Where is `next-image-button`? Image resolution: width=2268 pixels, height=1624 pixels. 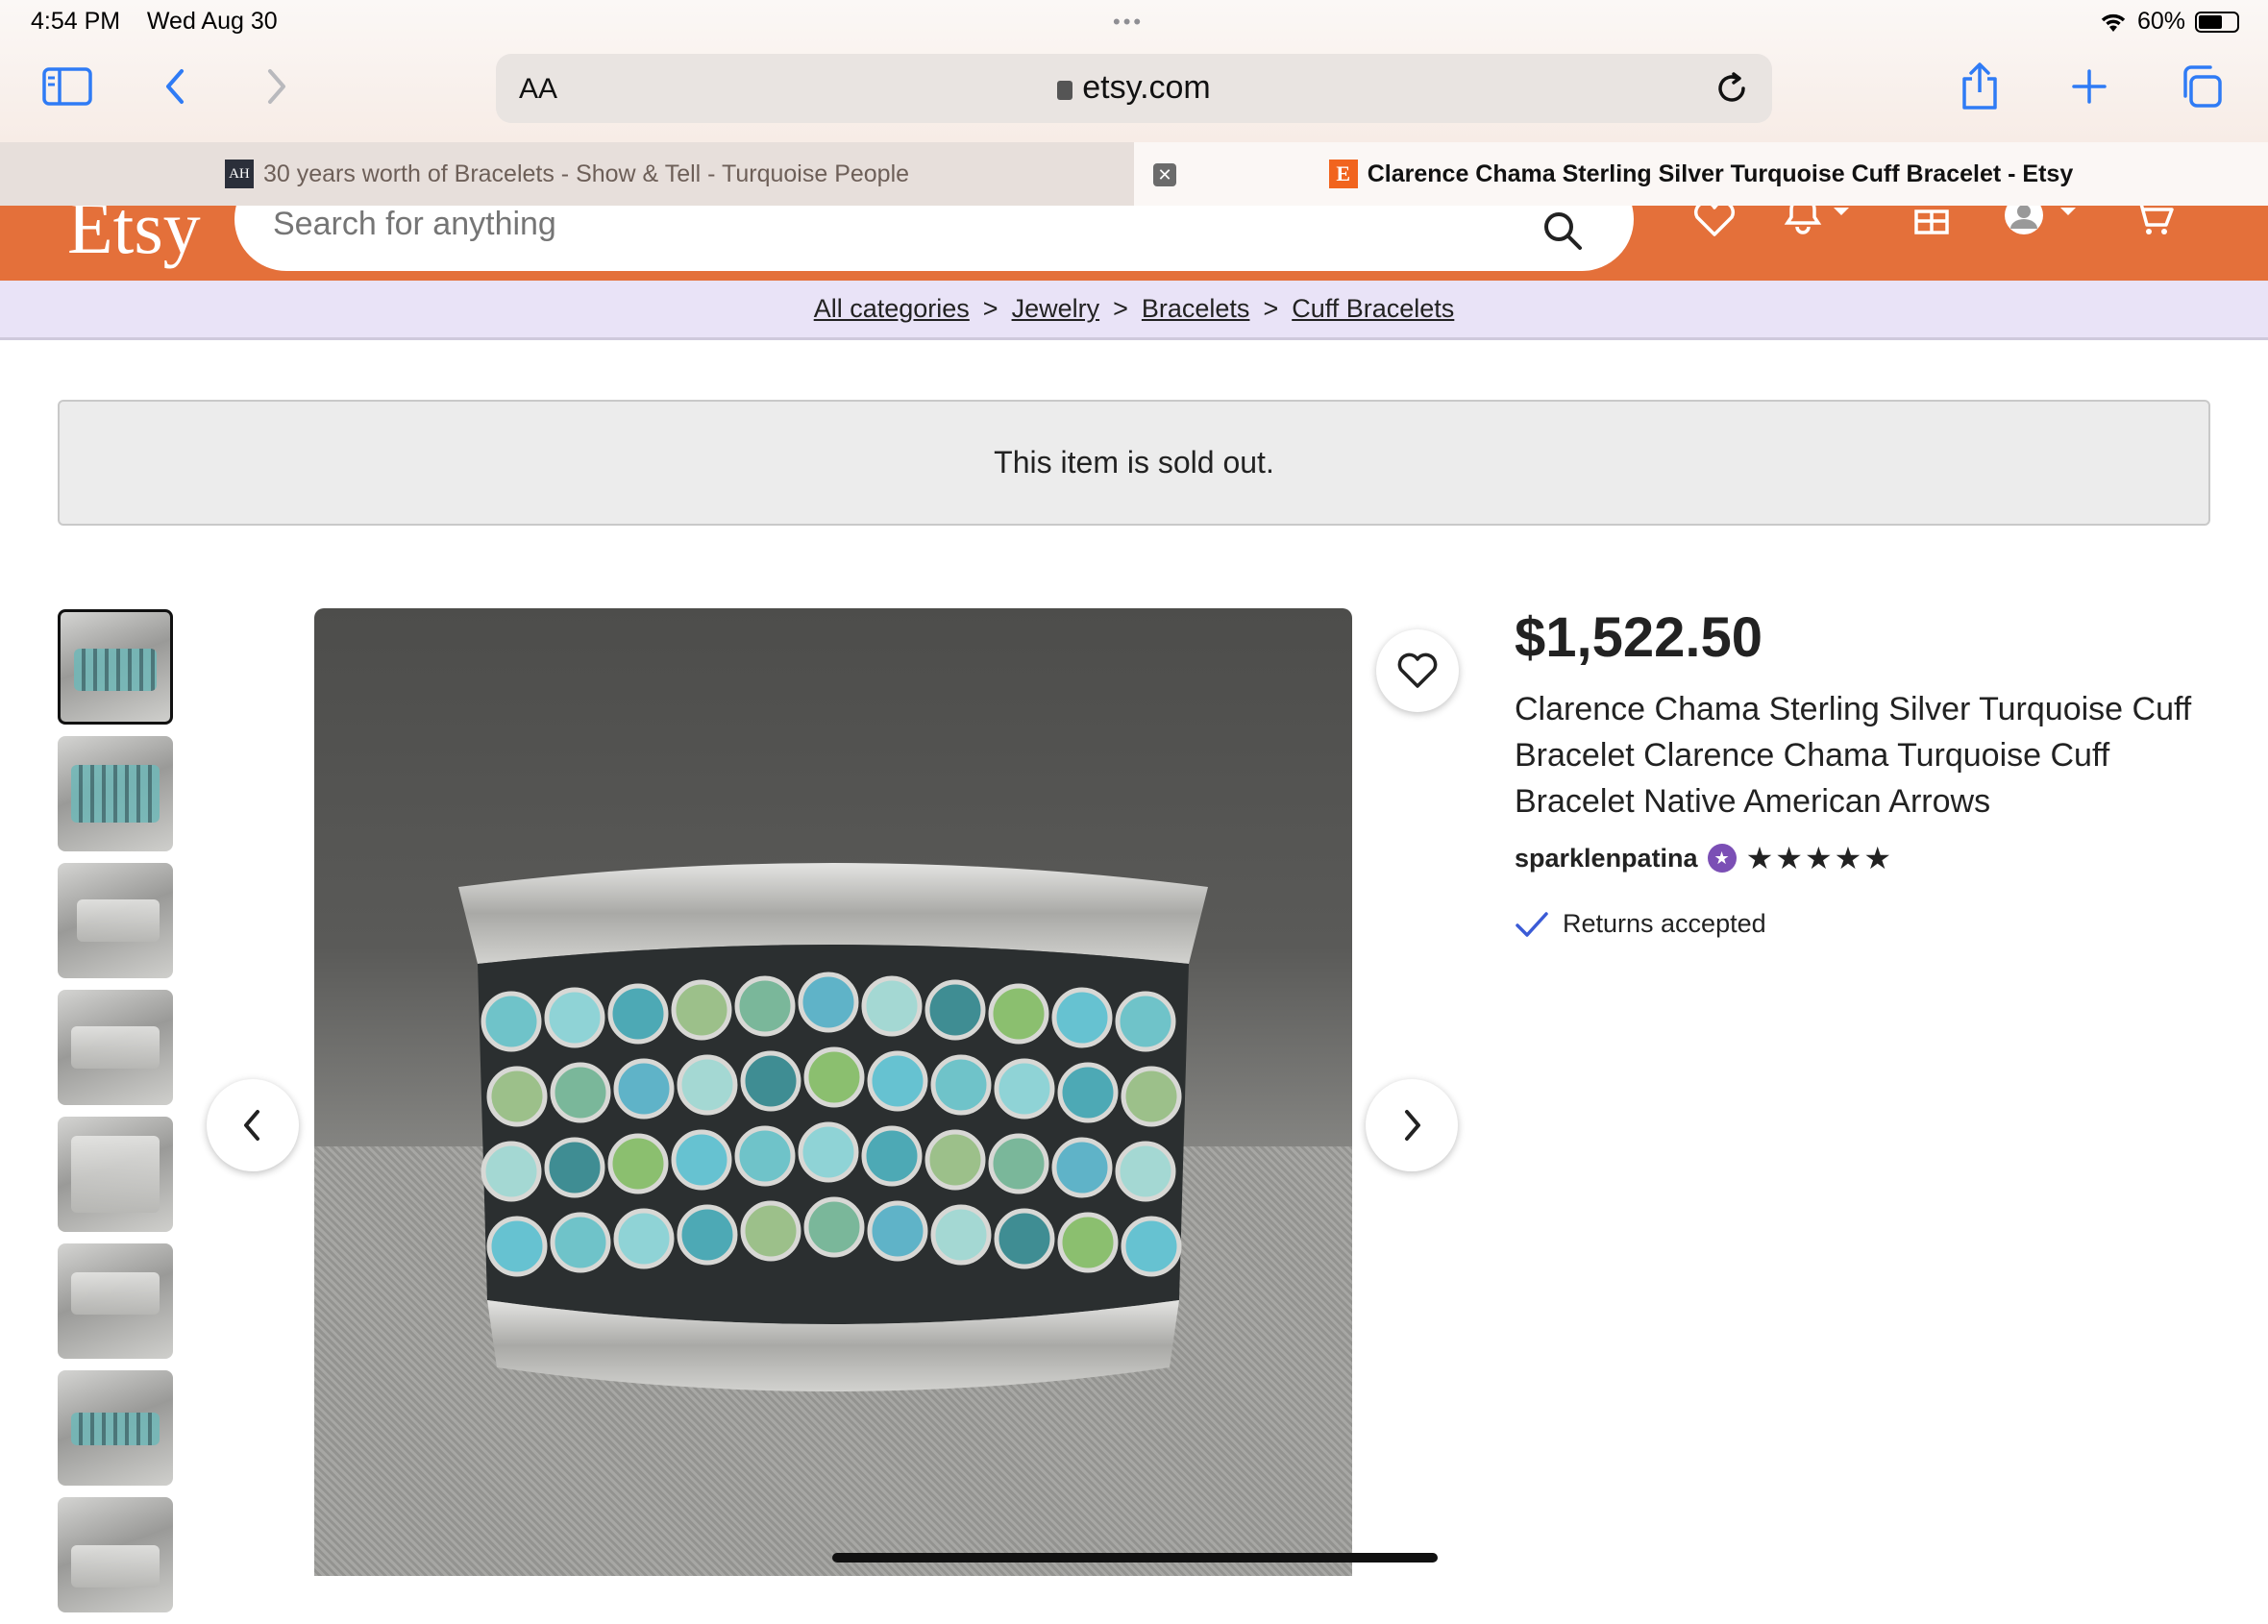 next-image-button is located at coordinates (1412, 1125).